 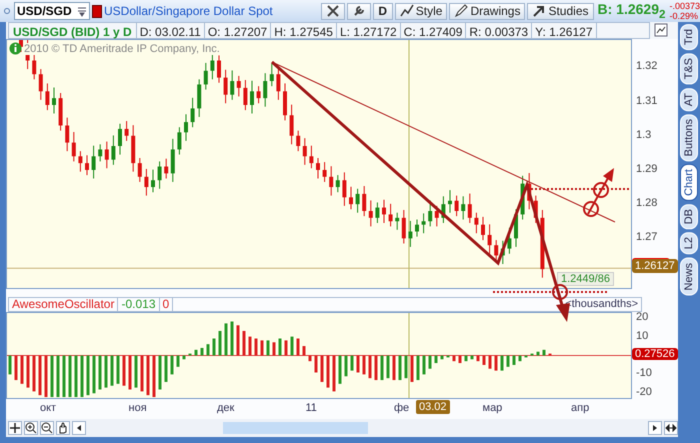 What do you see at coordinates (647, 66) in the screenshot?
I see `axis-tick-label: 1.32` at bounding box center [647, 66].